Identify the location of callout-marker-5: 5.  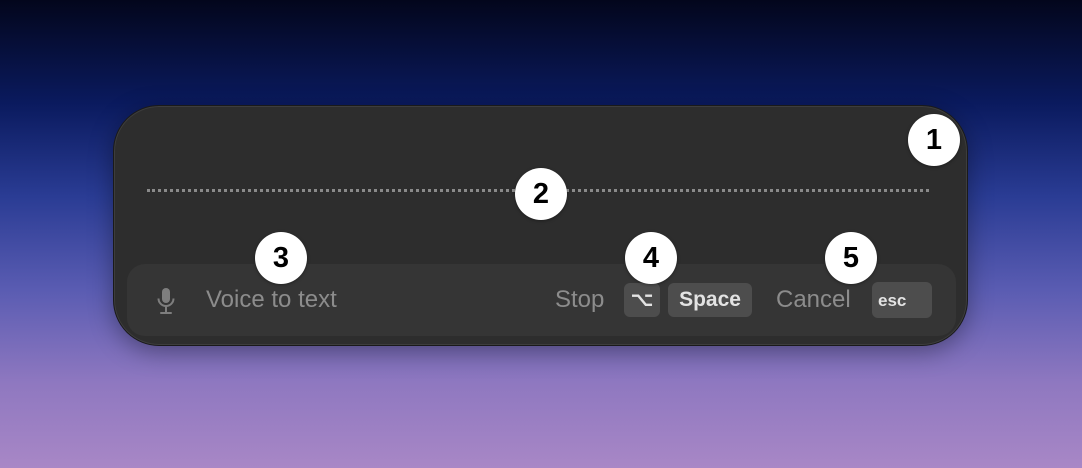
(851, 258).